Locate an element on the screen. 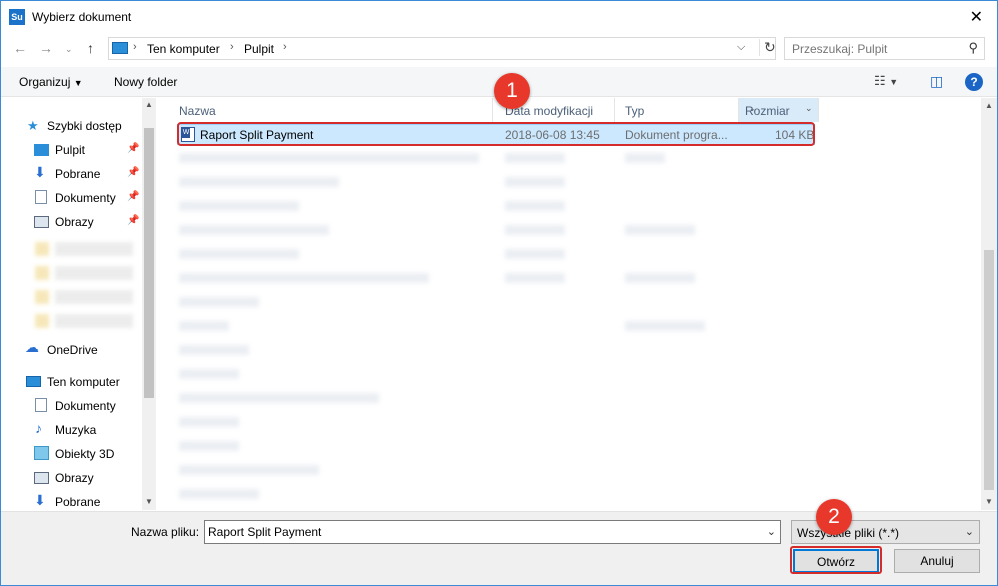 Image resolution: width=998 pixels, height=586 pixels. column-header-name: Nazwa is located at coordinates (331, 110).